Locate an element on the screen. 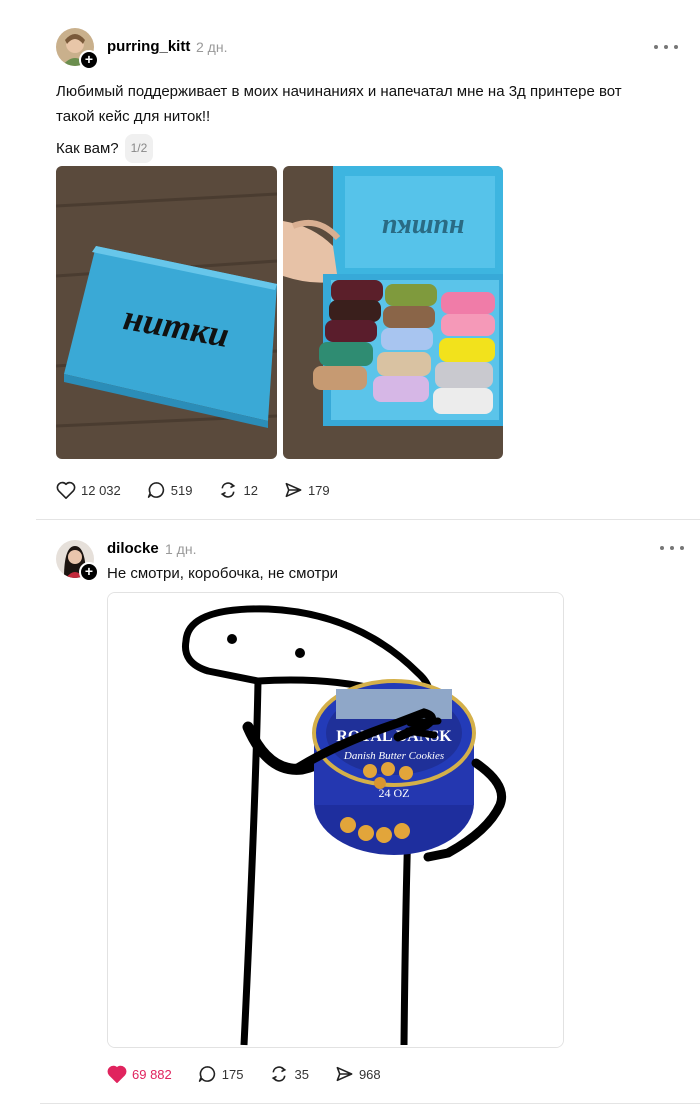 The width and height of the screenshot is (700, 1107). post-username: purring_kitt is located at coordinates (148, 46).